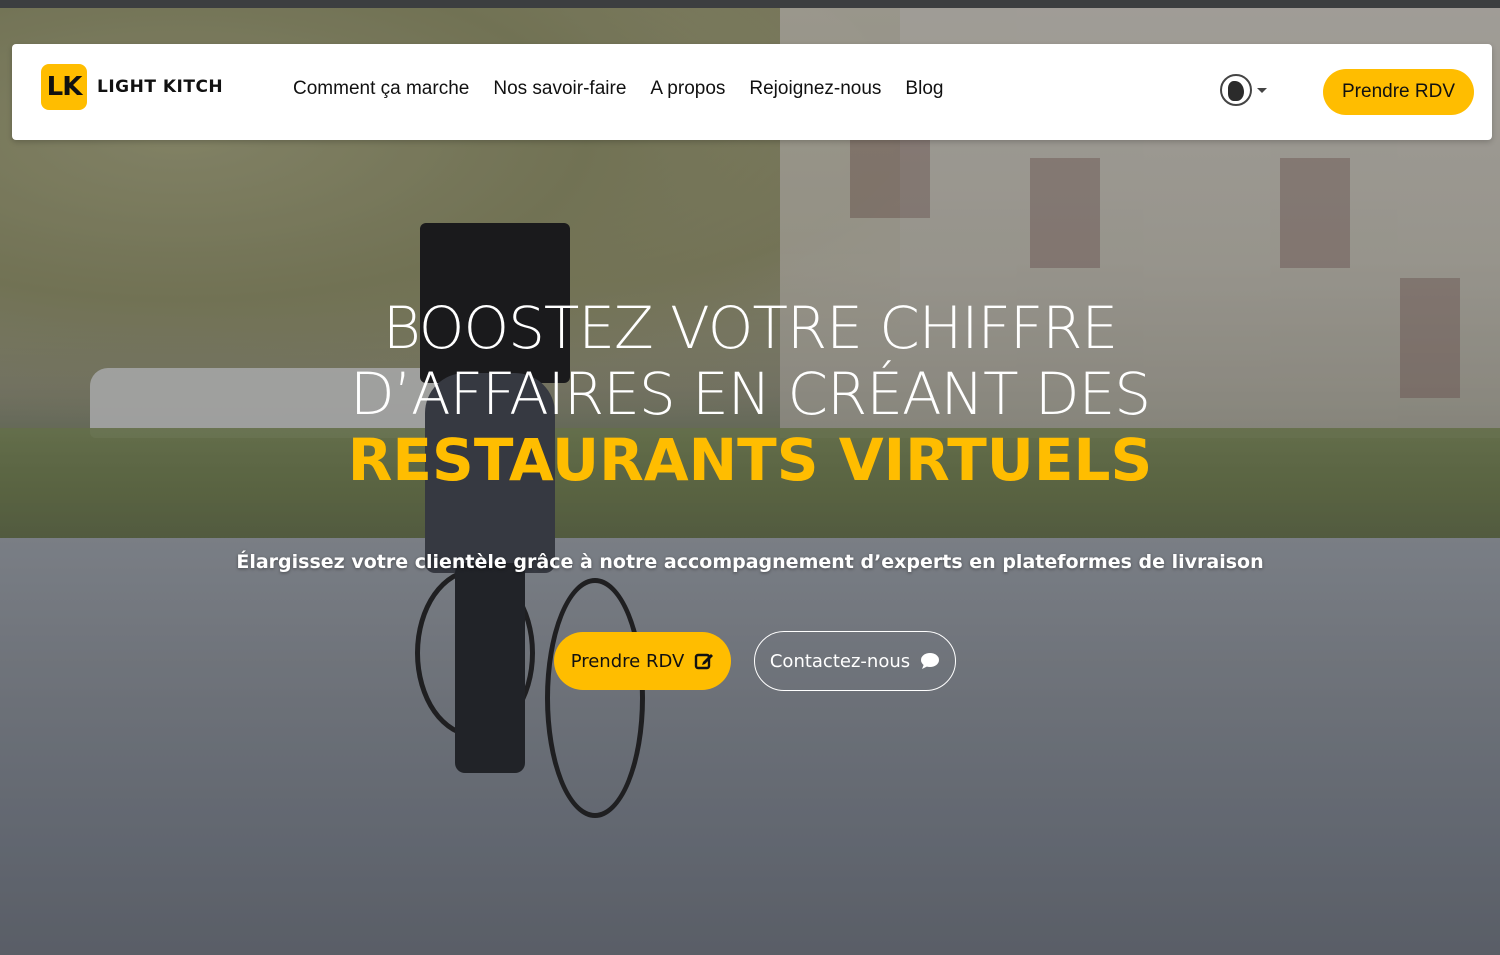 The image size is (1500, 955). I want to click on nav-link-nos-savoir-faire: Nos savoir-faire, so click(559, 89).